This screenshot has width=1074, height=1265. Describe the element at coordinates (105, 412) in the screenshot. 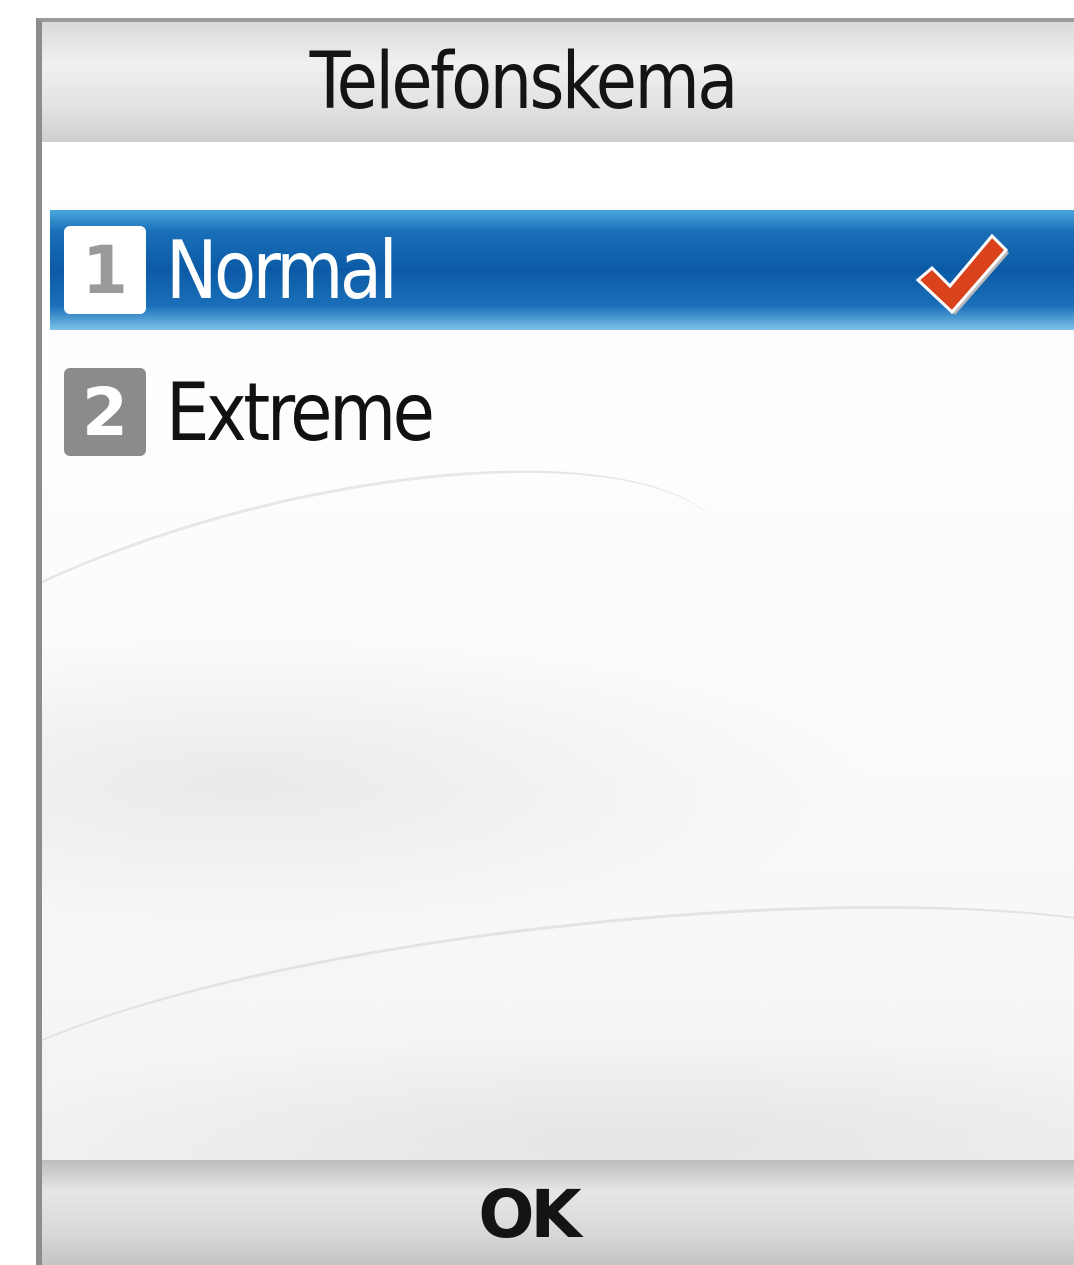

I see `item-number-badge: 2` at that location.